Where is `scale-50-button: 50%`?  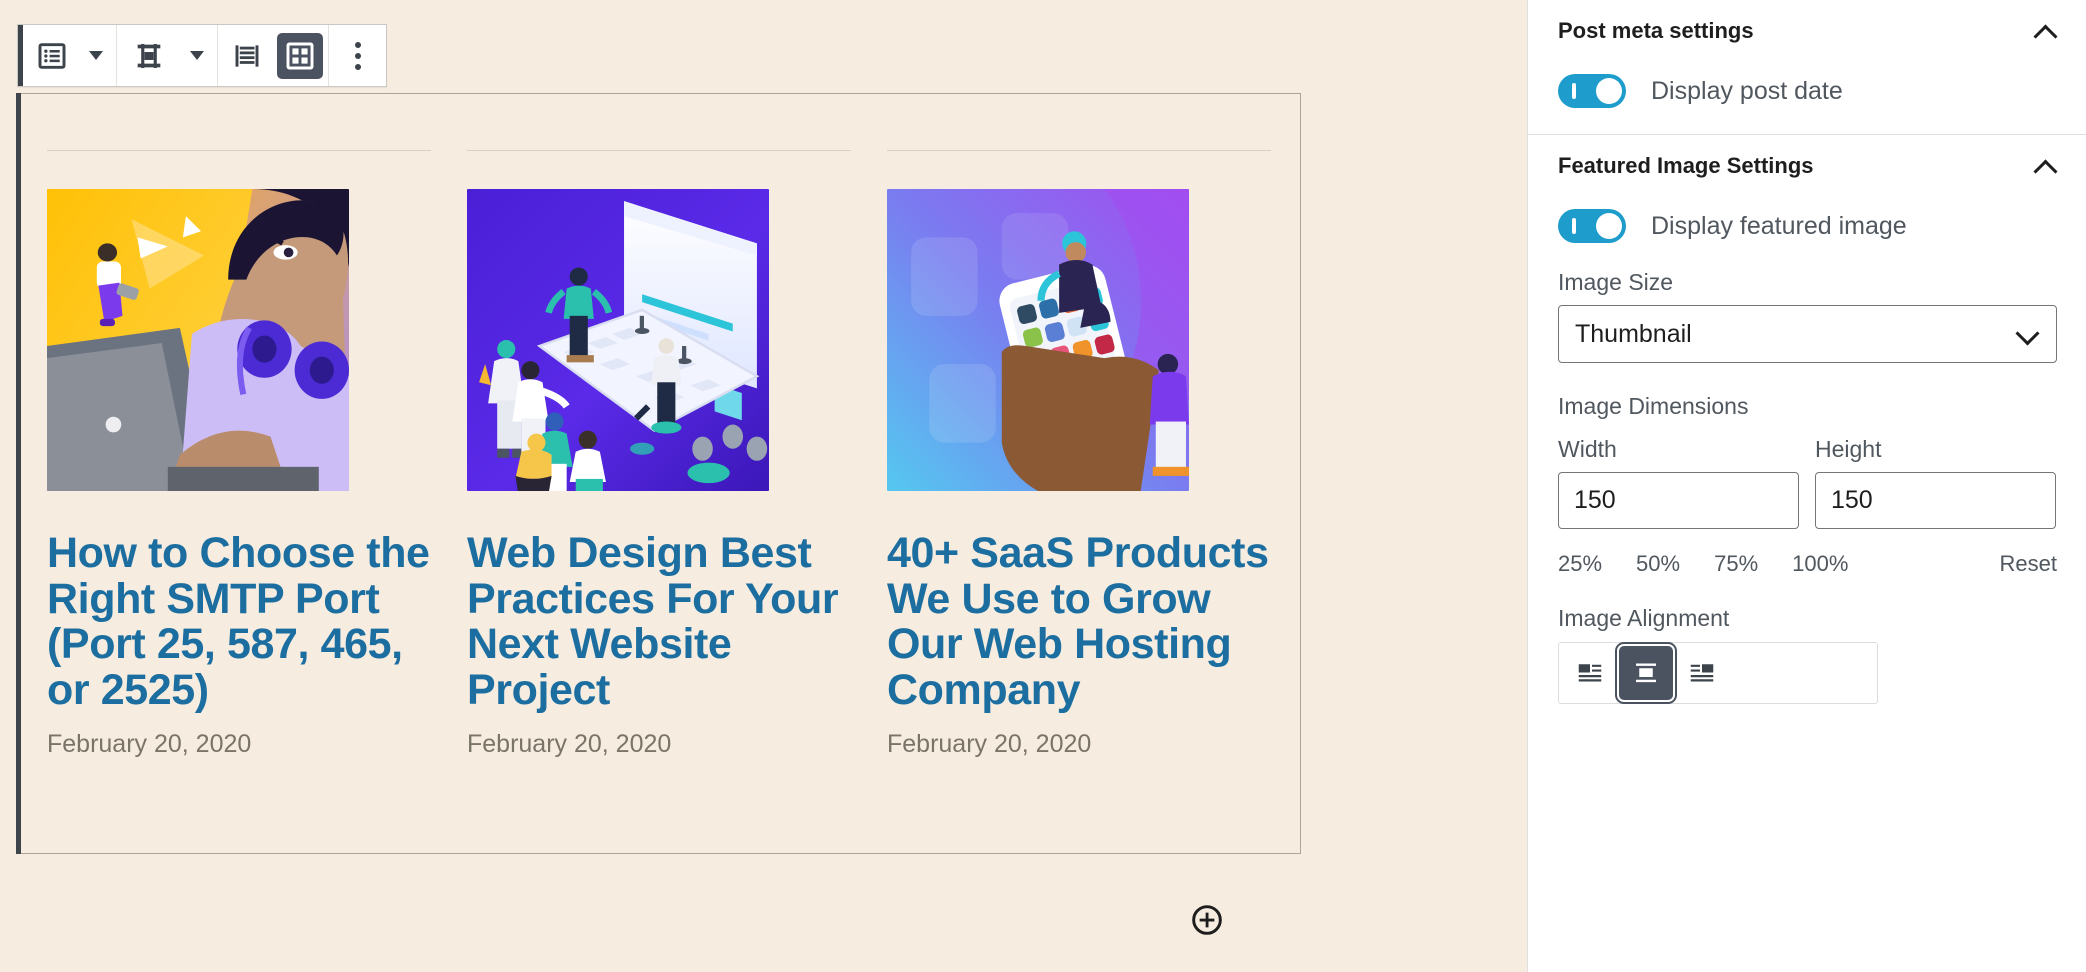
scale-50-button: 50% is located at coordinates (1658, 564).